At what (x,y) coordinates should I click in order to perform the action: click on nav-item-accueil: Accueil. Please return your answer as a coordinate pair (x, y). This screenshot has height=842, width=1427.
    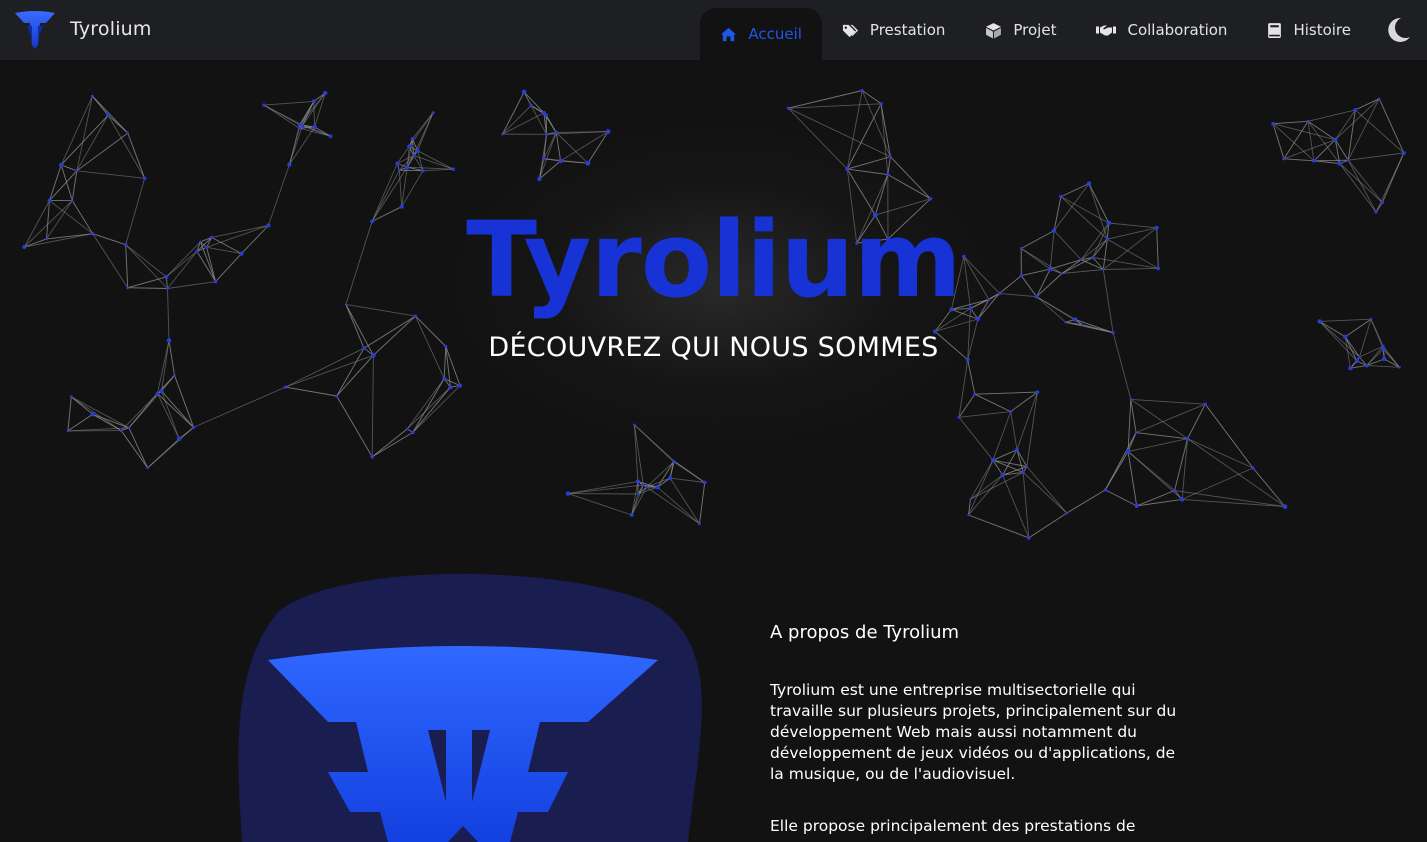
    Looking at the image, I should click on (761, 34).